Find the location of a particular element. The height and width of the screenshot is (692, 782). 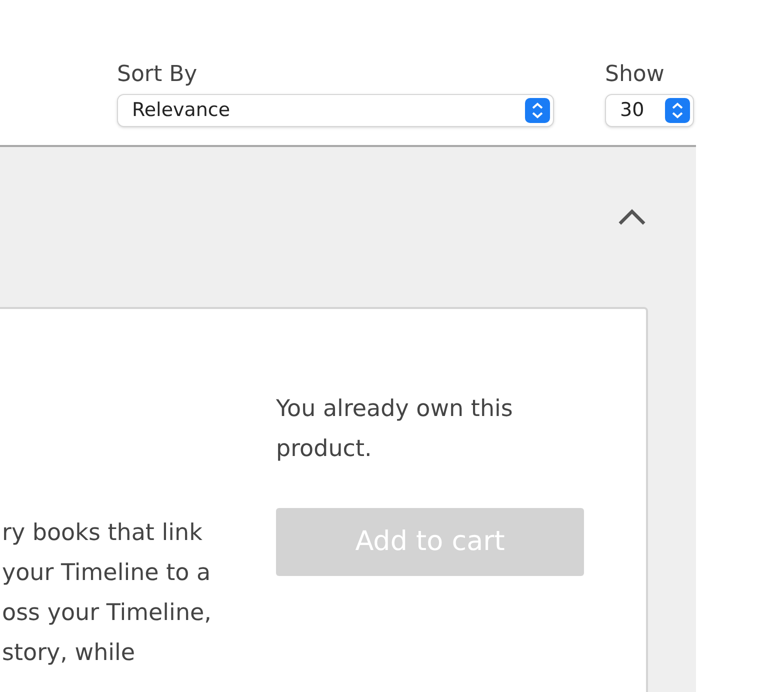

description-text: your Timeline to a is located at coordinates (107, 573).